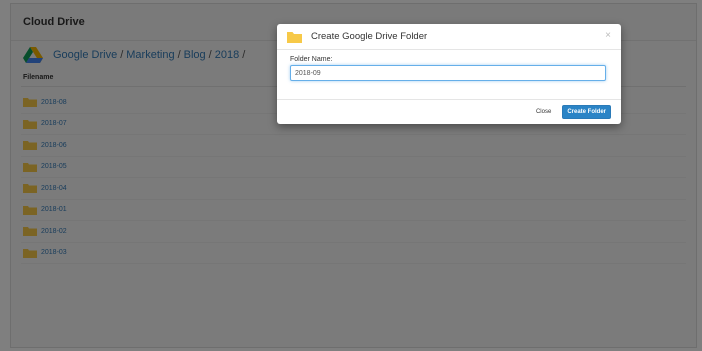 The image size is (702, 351). I want to click on modal-title: Create Google Drive Folder, so click(369, 36).